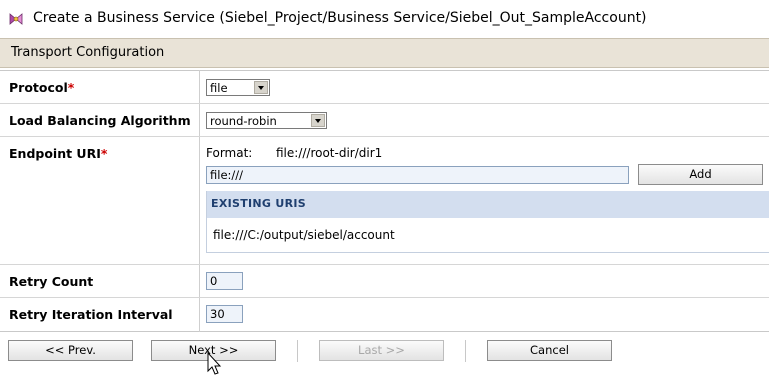 The height and width of the screenshot is (378, 769). I want to click on retry-interval-input: 30, so click(224, 314).